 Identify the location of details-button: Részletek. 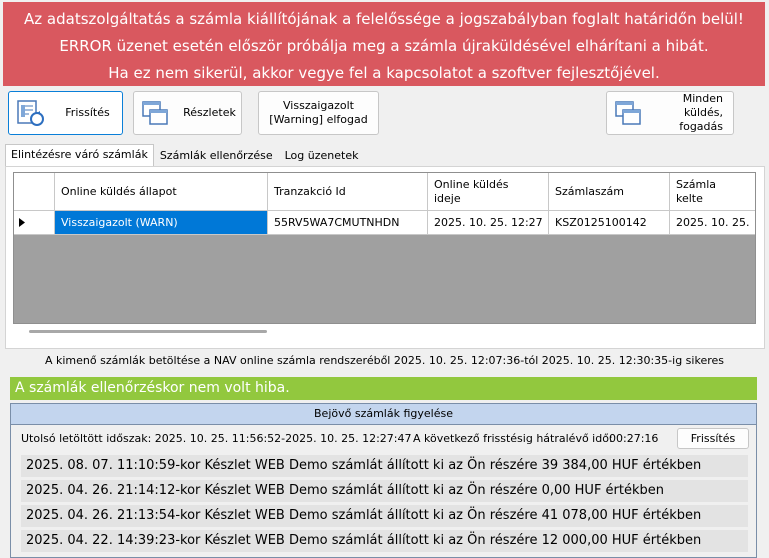
(187, 113).